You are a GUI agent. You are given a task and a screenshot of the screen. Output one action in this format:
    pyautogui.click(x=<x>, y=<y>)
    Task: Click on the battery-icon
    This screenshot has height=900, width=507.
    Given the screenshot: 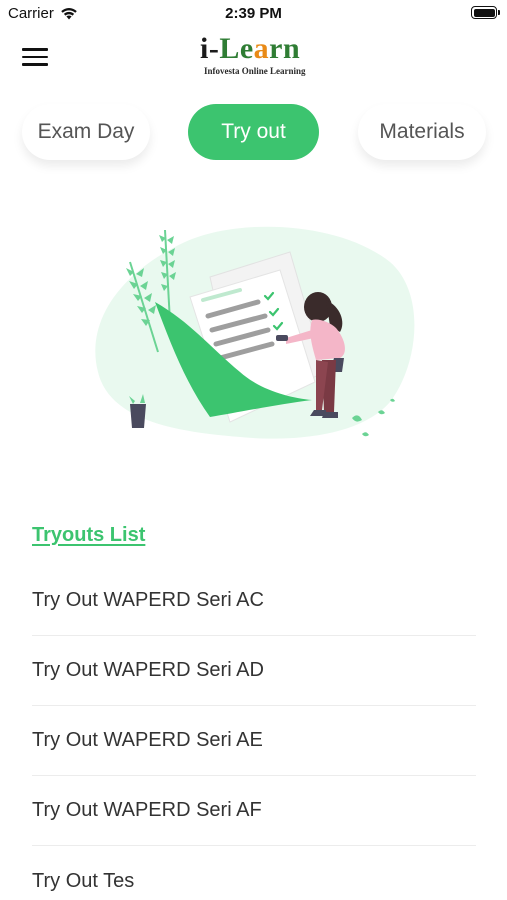 What is the action you would take?
    pyautogui.click(x=485, y=12)
    